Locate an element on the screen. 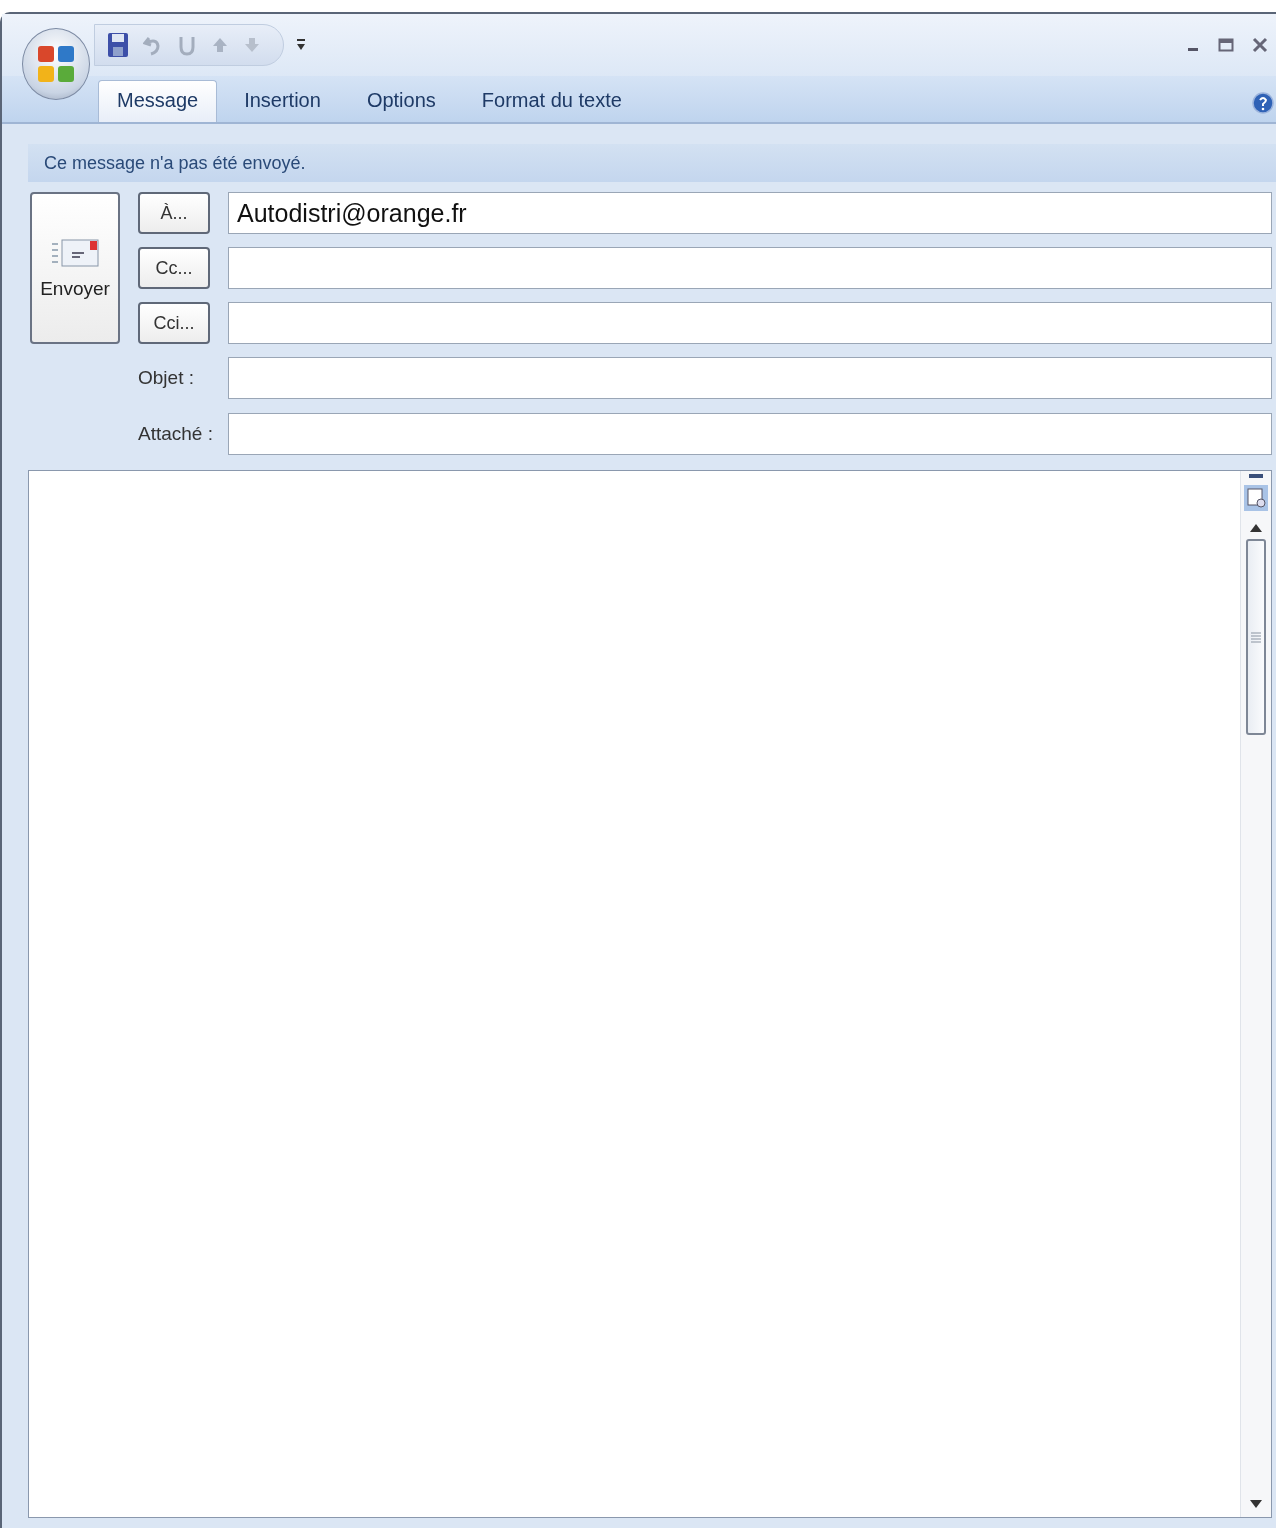  customize-dropdown-icon is located at coordinates (301, 45).